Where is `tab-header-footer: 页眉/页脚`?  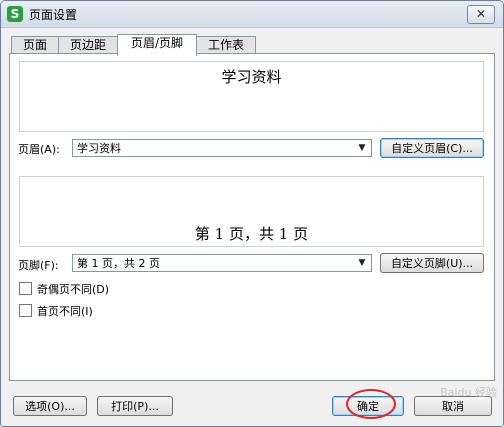
tab-header-footer: 页眉/页脚 is located at coordinates (157, 45).